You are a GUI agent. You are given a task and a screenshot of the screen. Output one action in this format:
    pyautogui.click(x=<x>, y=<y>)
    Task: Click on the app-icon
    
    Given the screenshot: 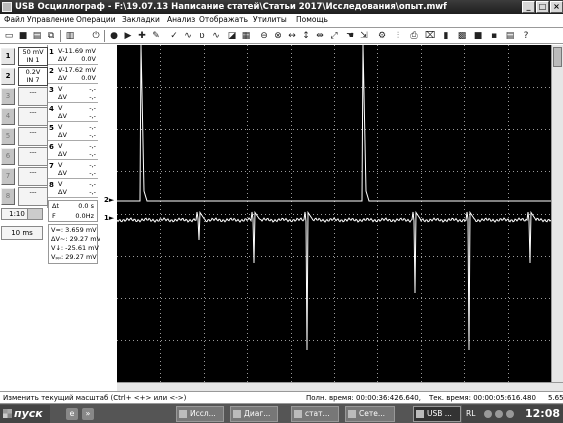 What is the action you would take?
    pyautogui.click(x=7, y=7)
    